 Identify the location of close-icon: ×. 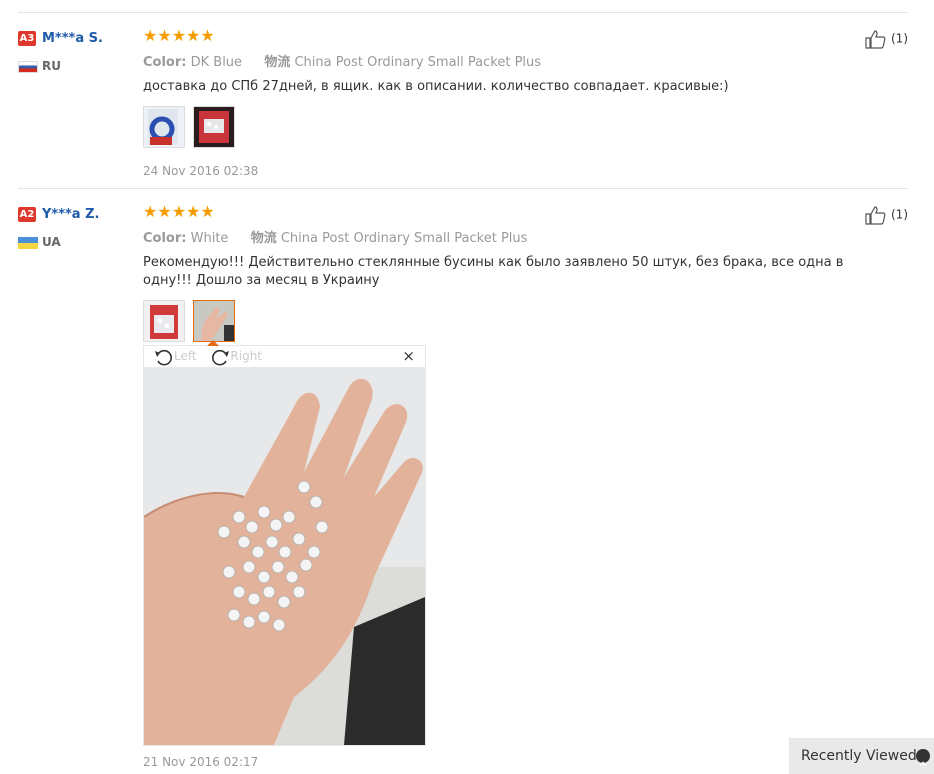
(408, 356).